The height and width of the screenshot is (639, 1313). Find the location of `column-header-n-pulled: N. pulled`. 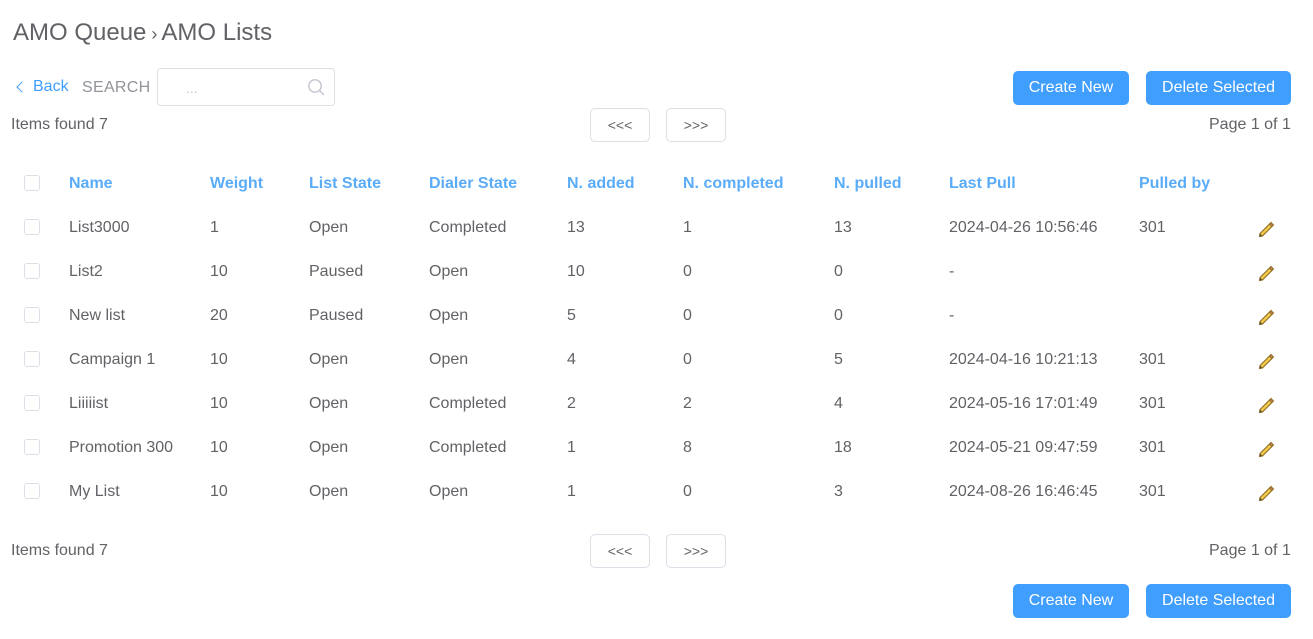

column-header-n-pulled: N. pulled is located at coordinates (868, 184).